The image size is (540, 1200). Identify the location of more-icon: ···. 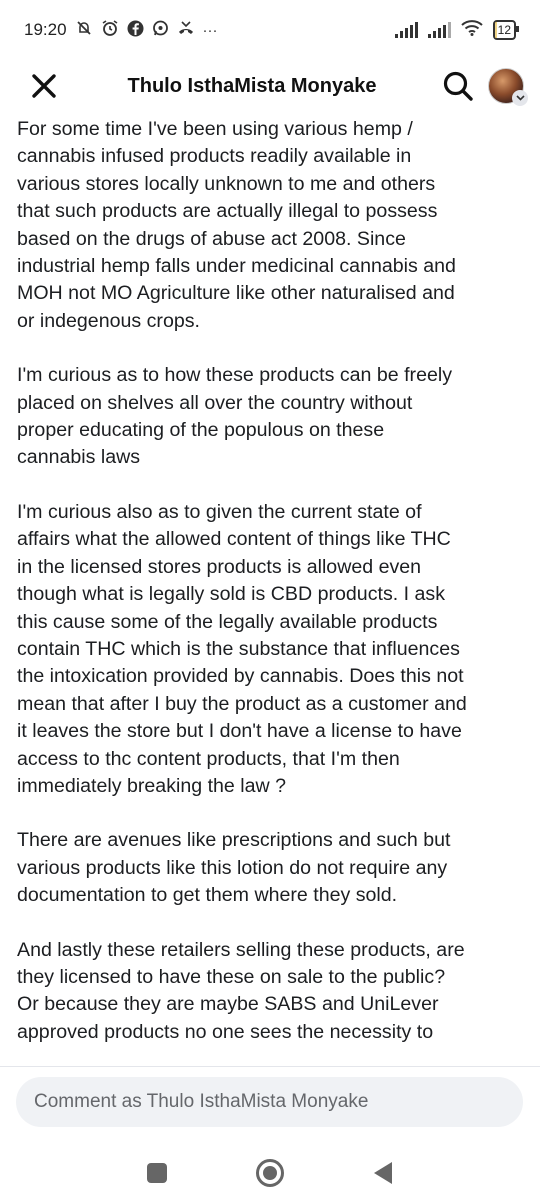
(210, 30).